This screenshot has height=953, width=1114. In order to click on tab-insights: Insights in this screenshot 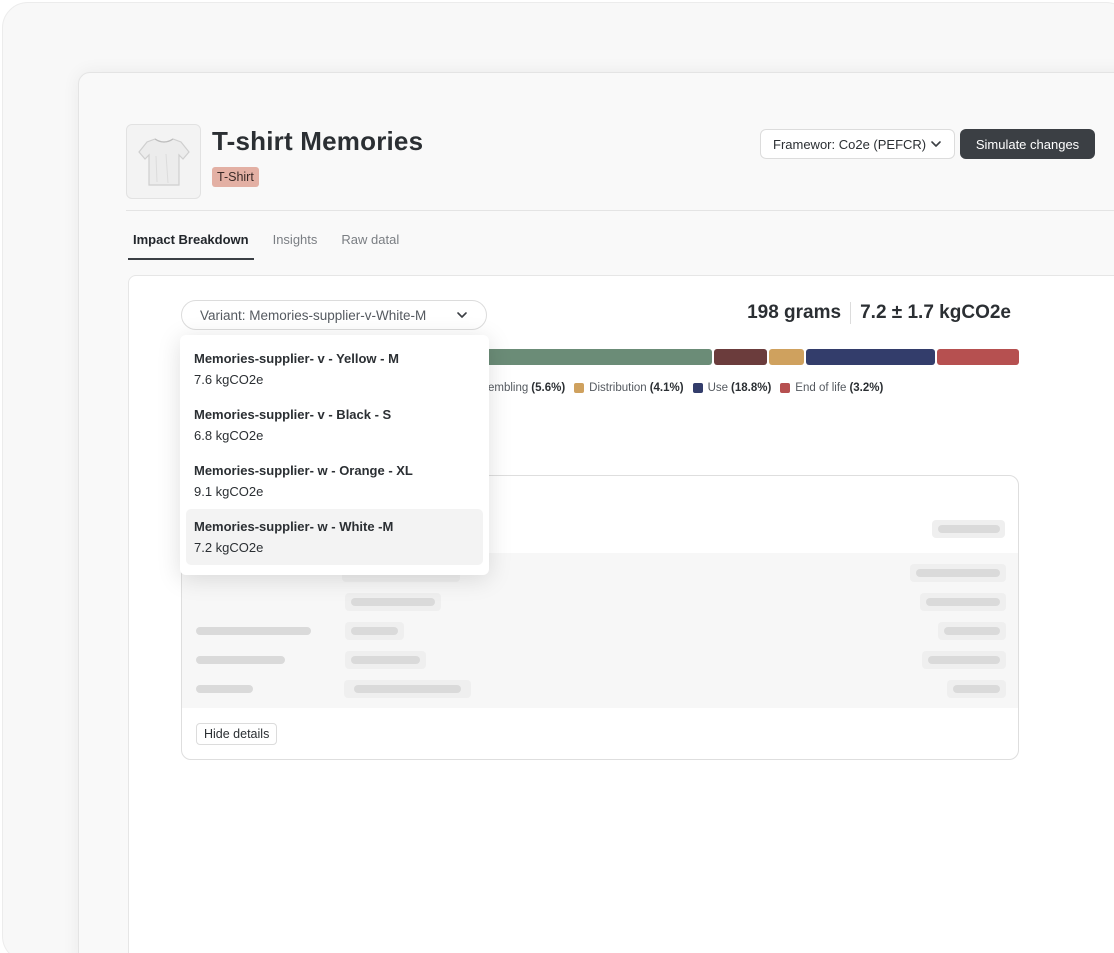, I will do `click(295, 243)`.